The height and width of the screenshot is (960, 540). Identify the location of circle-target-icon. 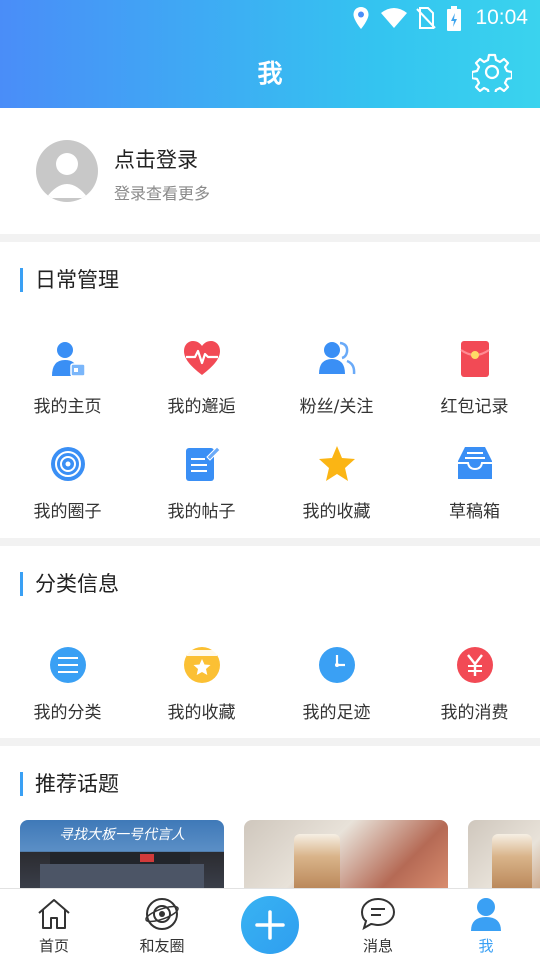
(68, 464).